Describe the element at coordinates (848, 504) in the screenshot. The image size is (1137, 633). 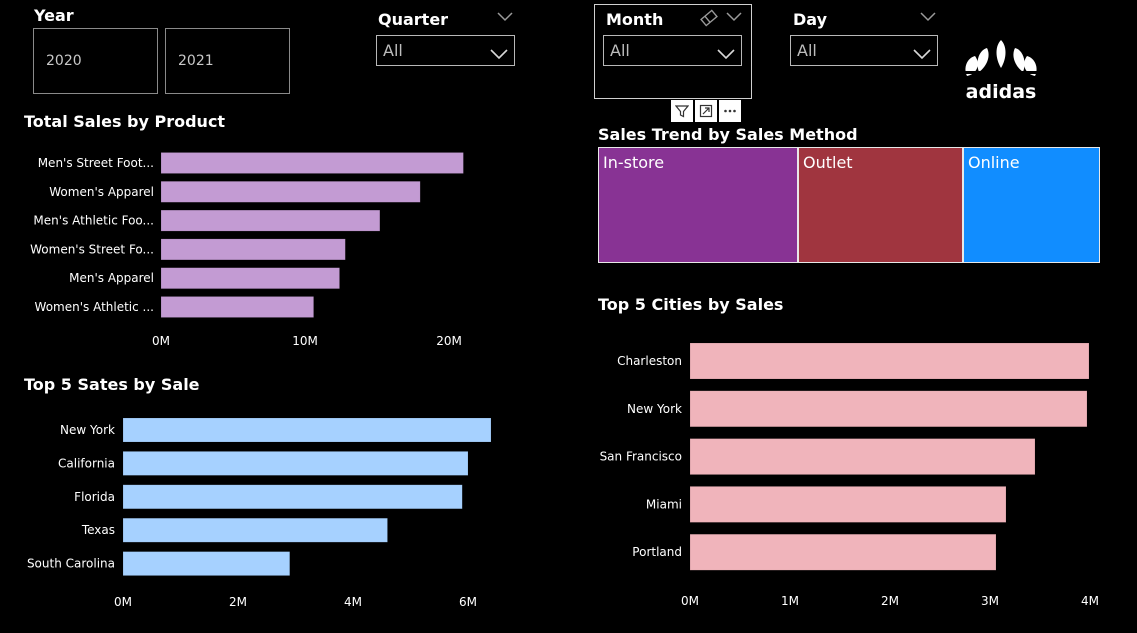
I see `bar-miami` at that location.